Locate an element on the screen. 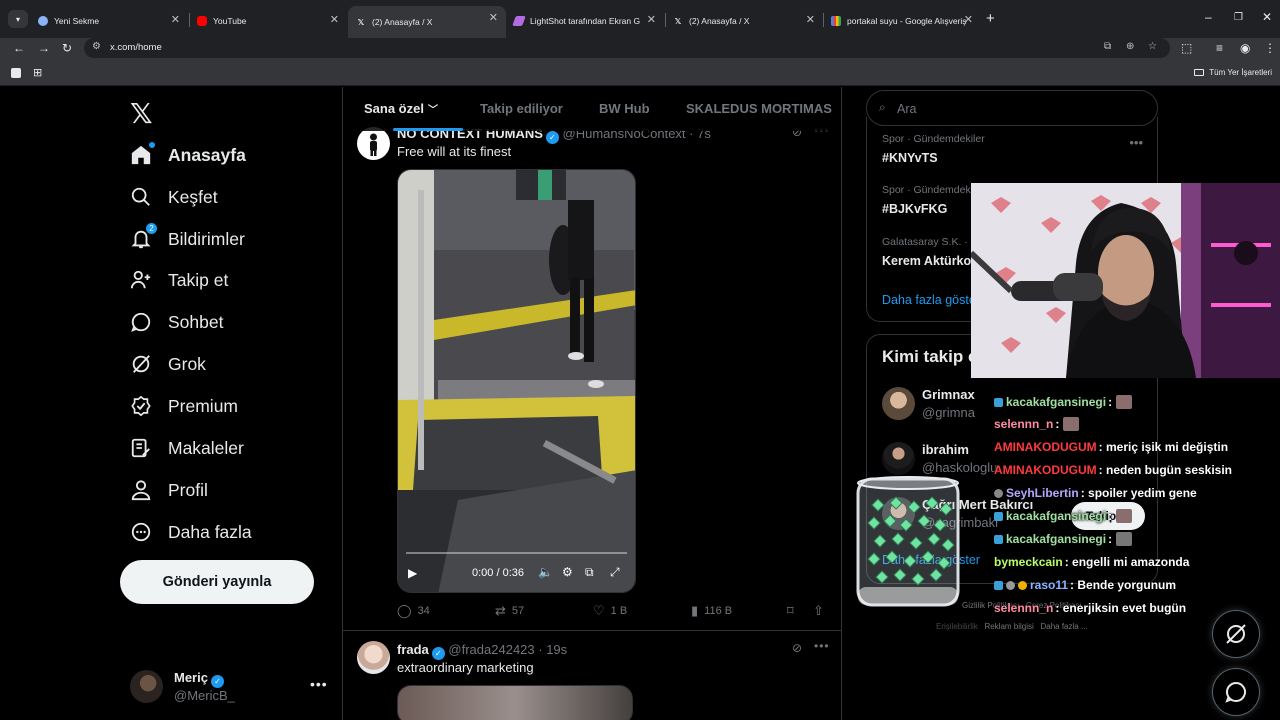  nav-grok: Grok is located at coordinates (168, 364).